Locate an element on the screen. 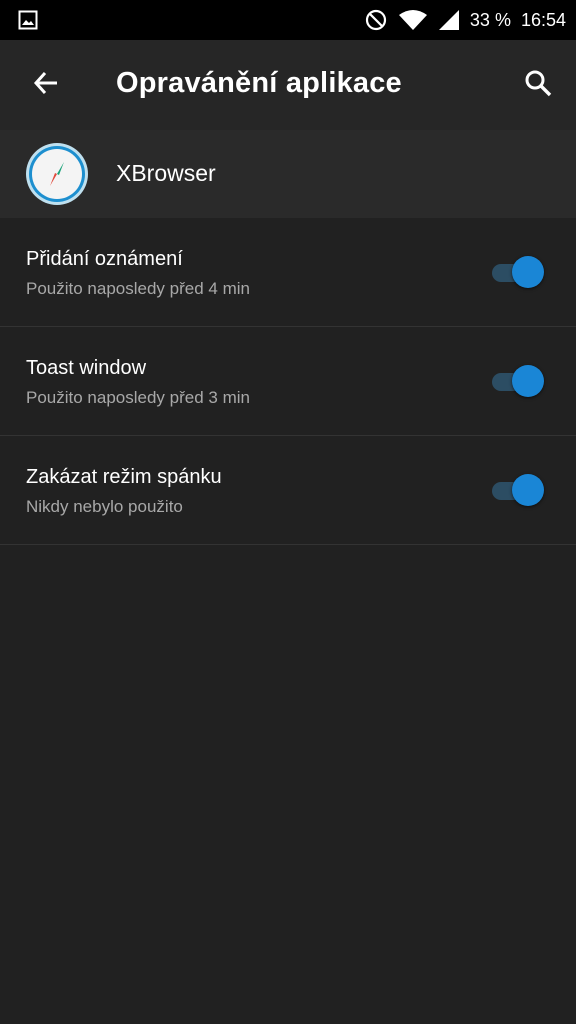  back-button is located at coordinates (46, 85).